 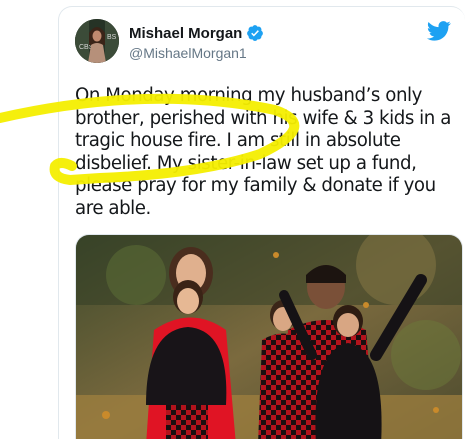 What do you see at coordinates (188, 53) in the screenshot?
I see `author-handle: @MishaelMorgan1` at bounding box center [188, 53].